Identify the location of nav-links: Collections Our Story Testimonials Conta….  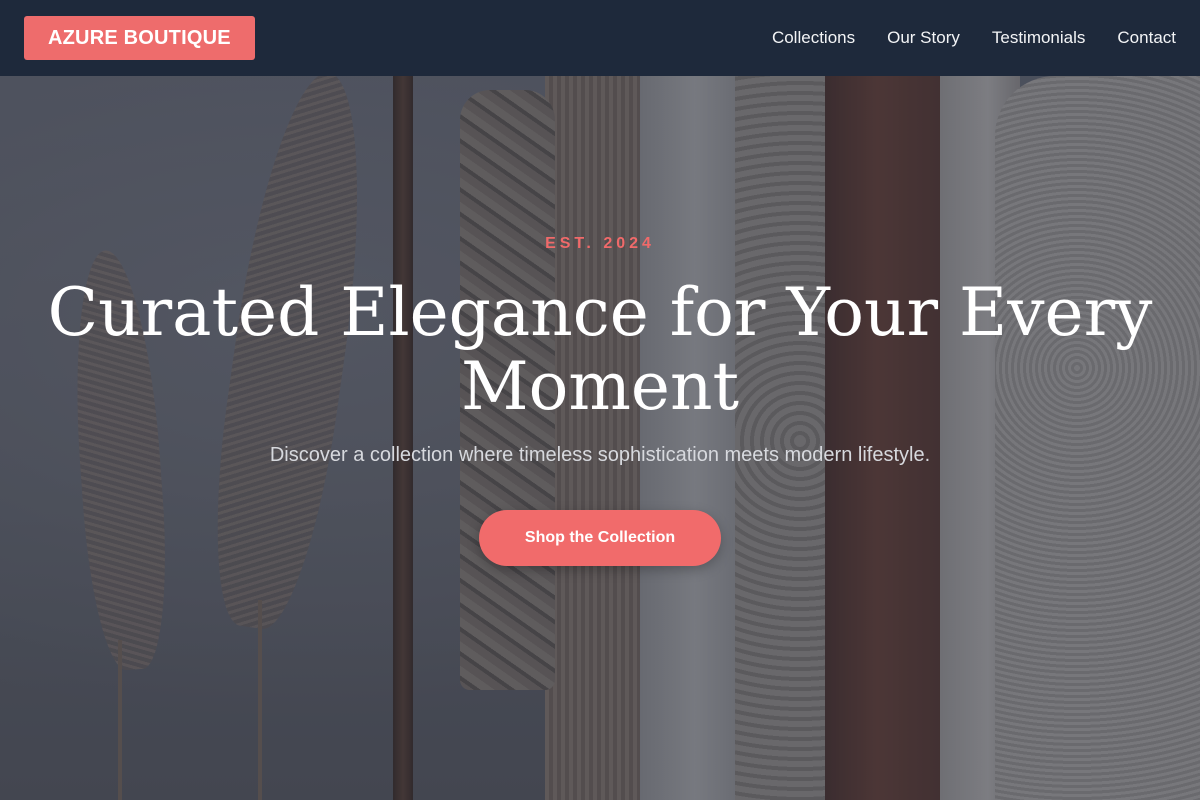
(974, 38).